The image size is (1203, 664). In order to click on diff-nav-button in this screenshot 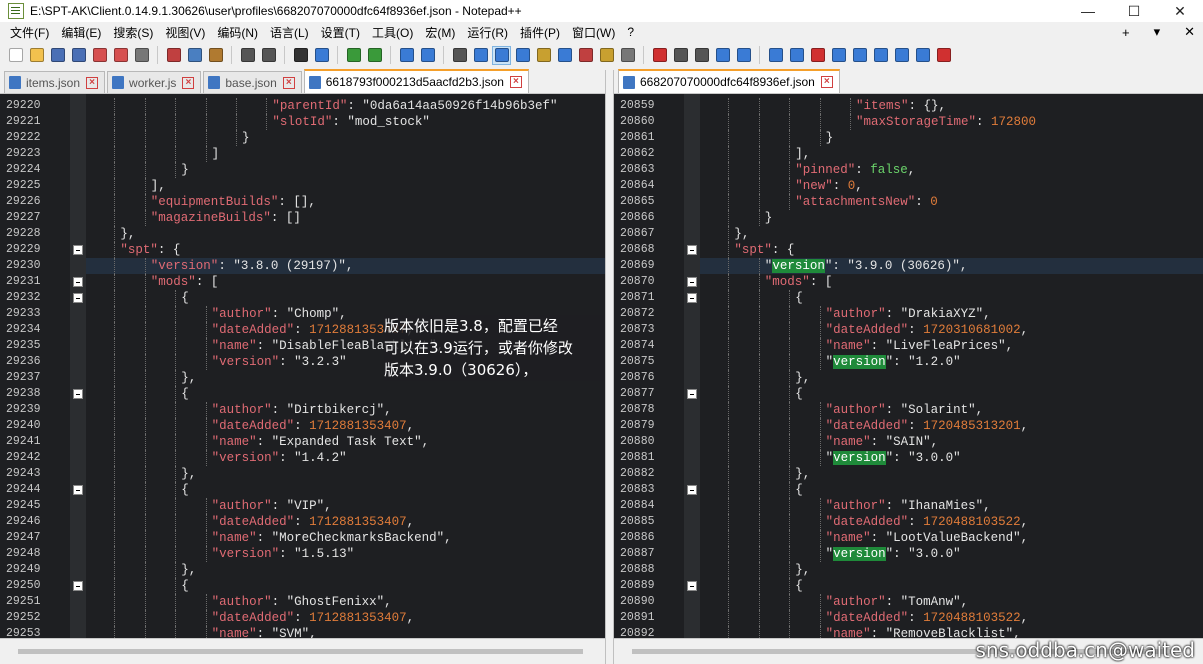, I will do `click(922, 55)`.